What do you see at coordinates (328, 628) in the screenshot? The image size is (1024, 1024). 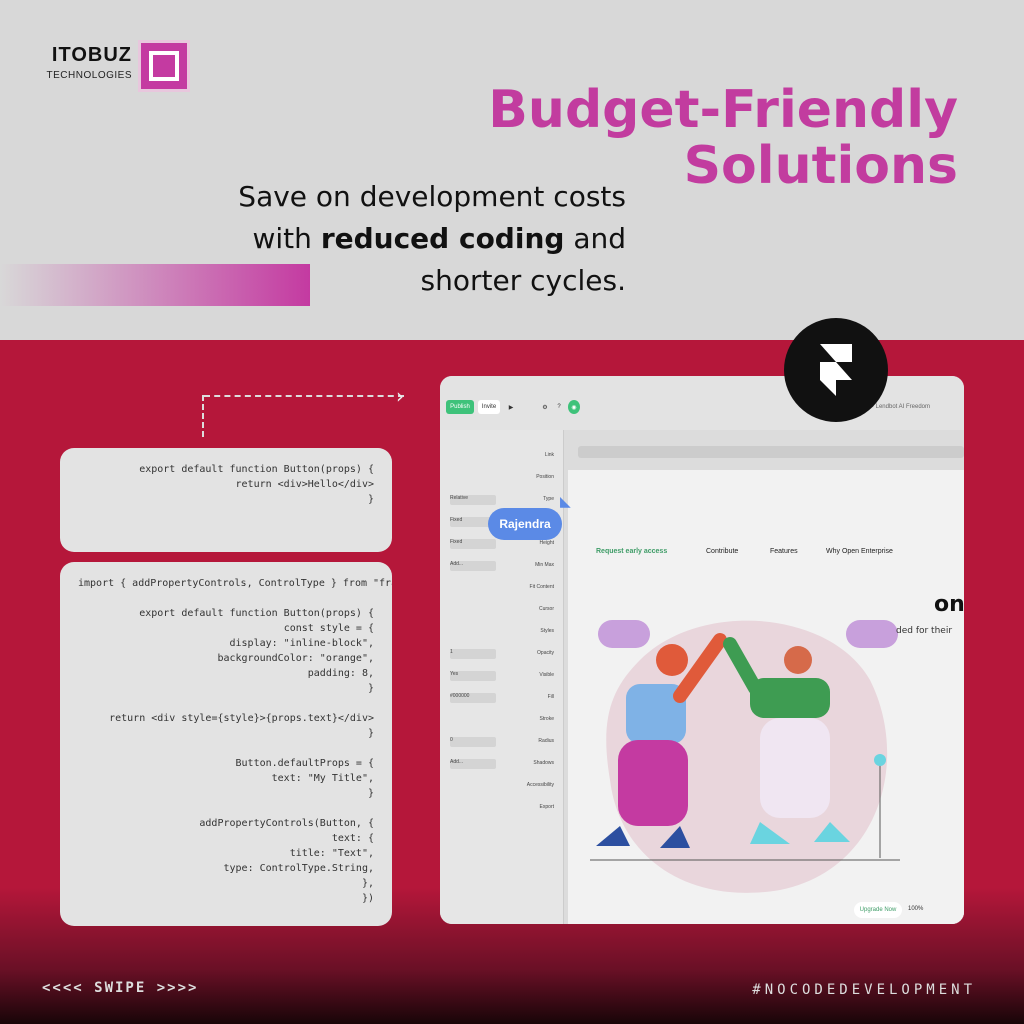 I see `code-line: const style = {` at bounding box center [328, 628].